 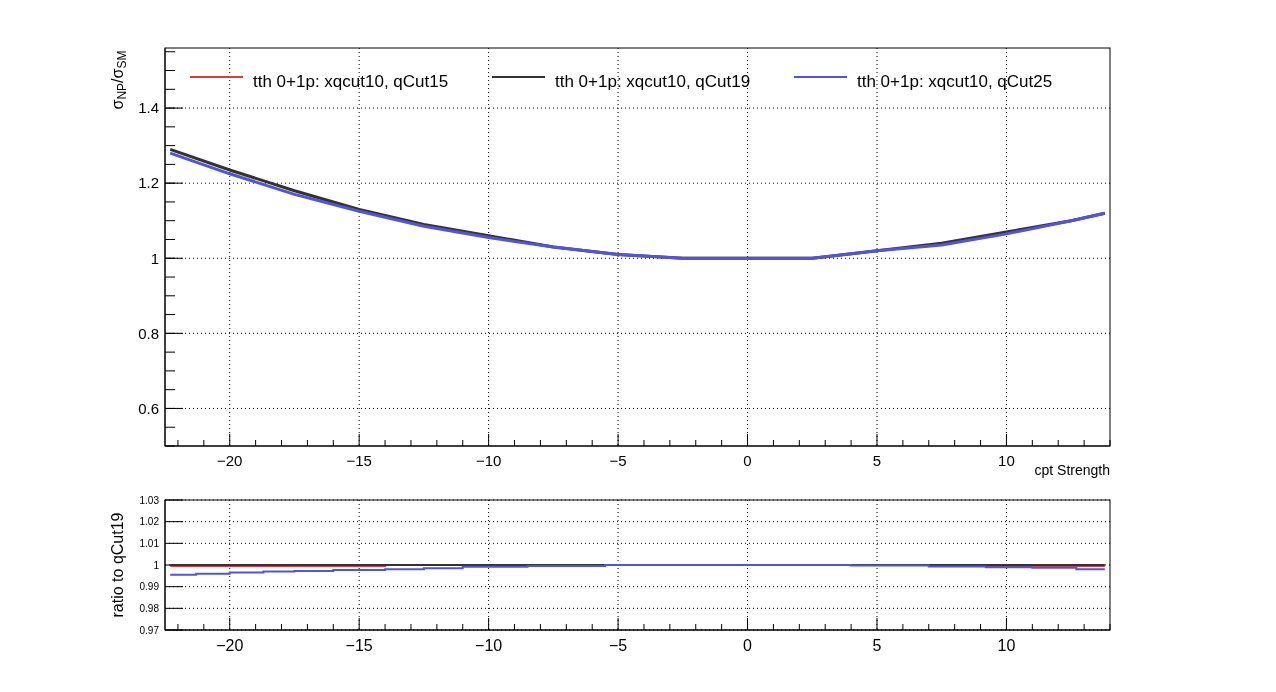 I want to click on legend-label: tth 0+1p: xqcut10, qCut15, so click(x=351, y=81).